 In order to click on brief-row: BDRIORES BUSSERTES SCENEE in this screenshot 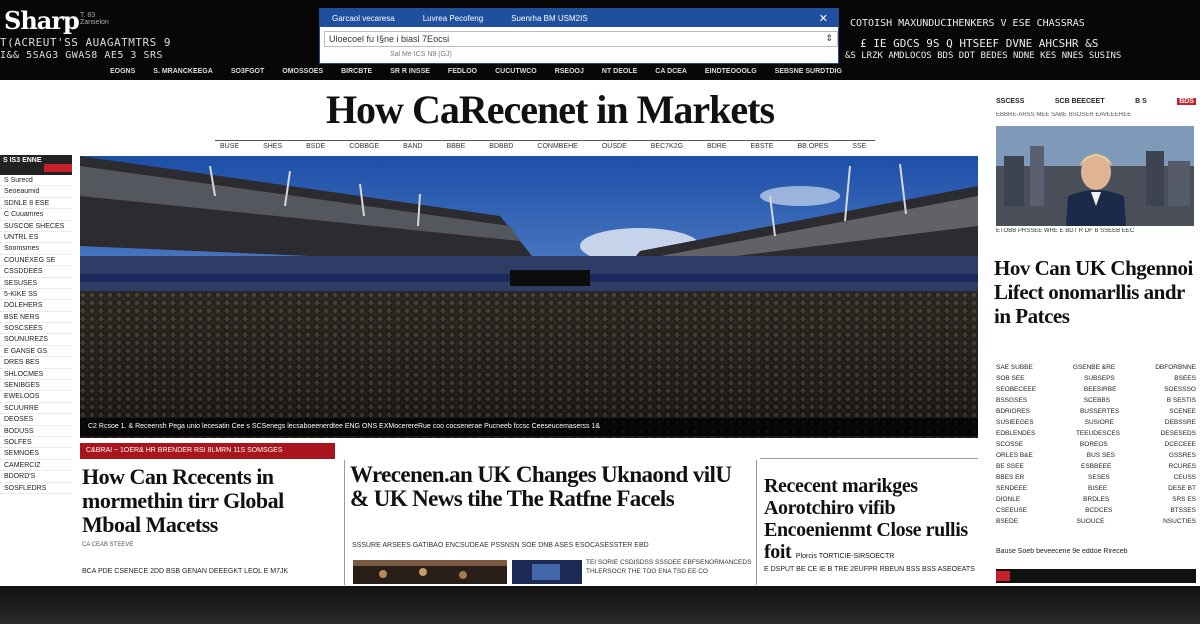, I will do `click(1096, 411)`.